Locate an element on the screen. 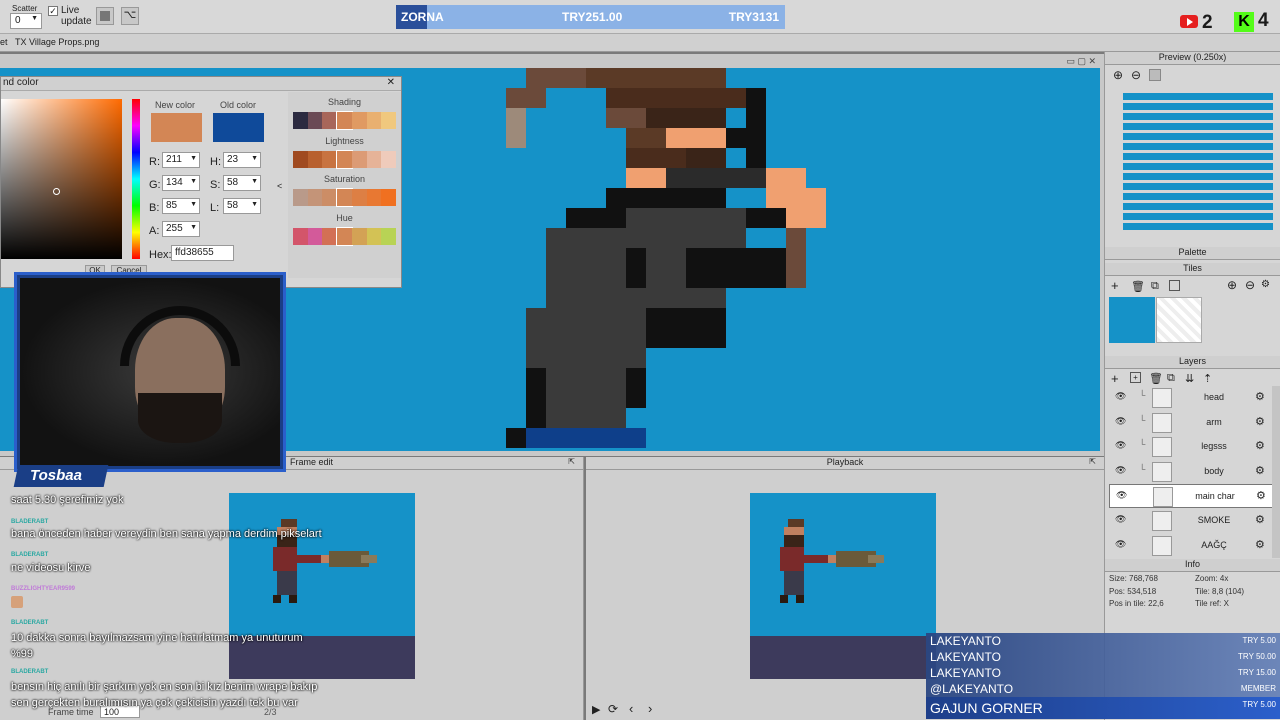 The height and width of the screenshot is (720, 1280). collapse-arrow-icon: < is located at coordinates (279, 186).